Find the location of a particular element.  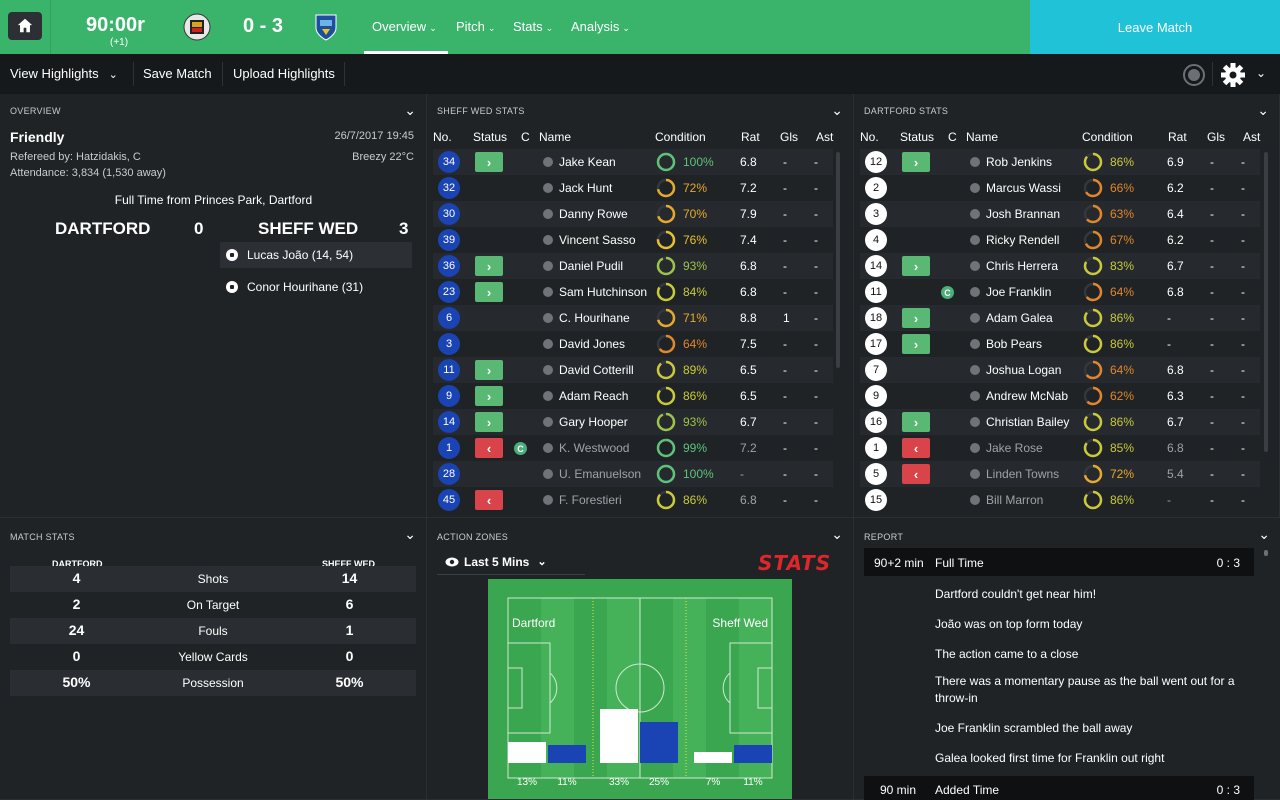

player-row: 14 › Gary Hooper 93% 6.7 - - is located at coordinates (633, 422).